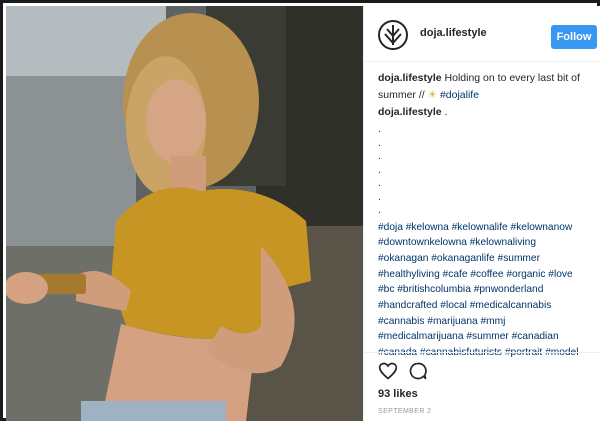 This screenshot has height=421, width=600. I want to click on comment-button, so click(418, 371).